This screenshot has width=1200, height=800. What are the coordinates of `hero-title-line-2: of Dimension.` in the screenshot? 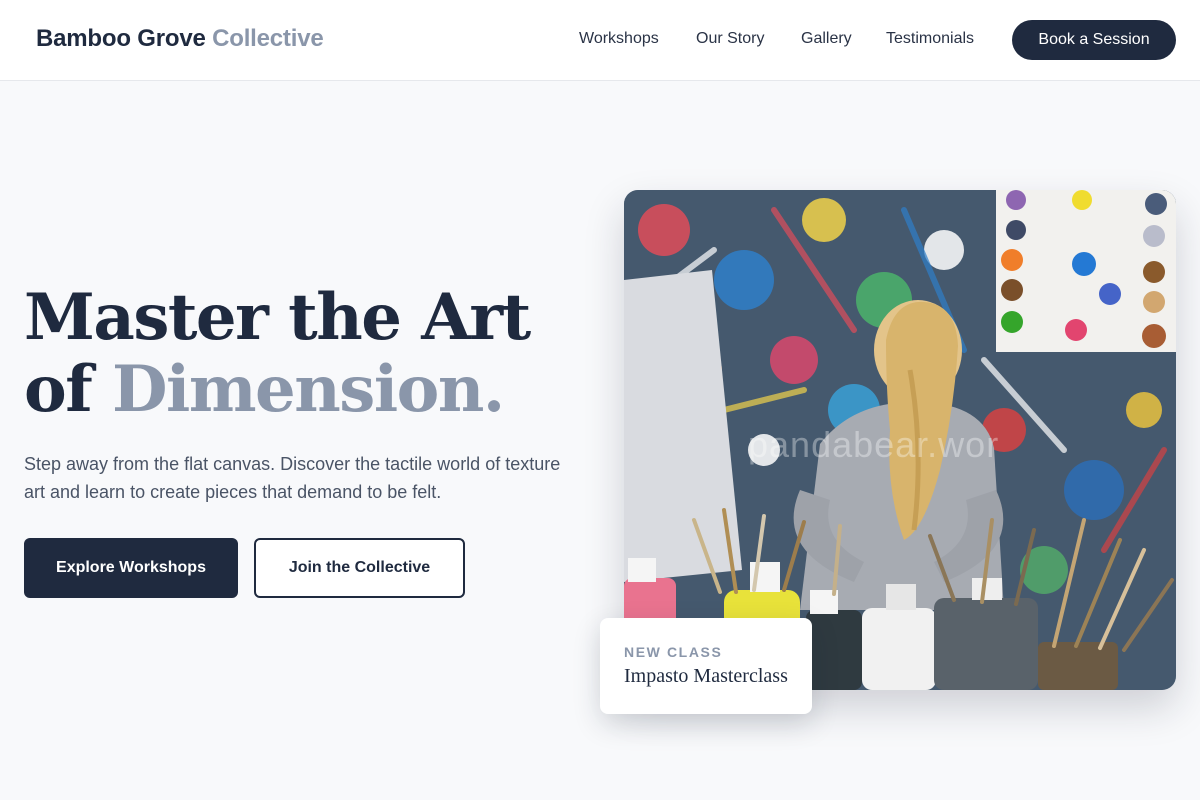 It's located at (277, 390).